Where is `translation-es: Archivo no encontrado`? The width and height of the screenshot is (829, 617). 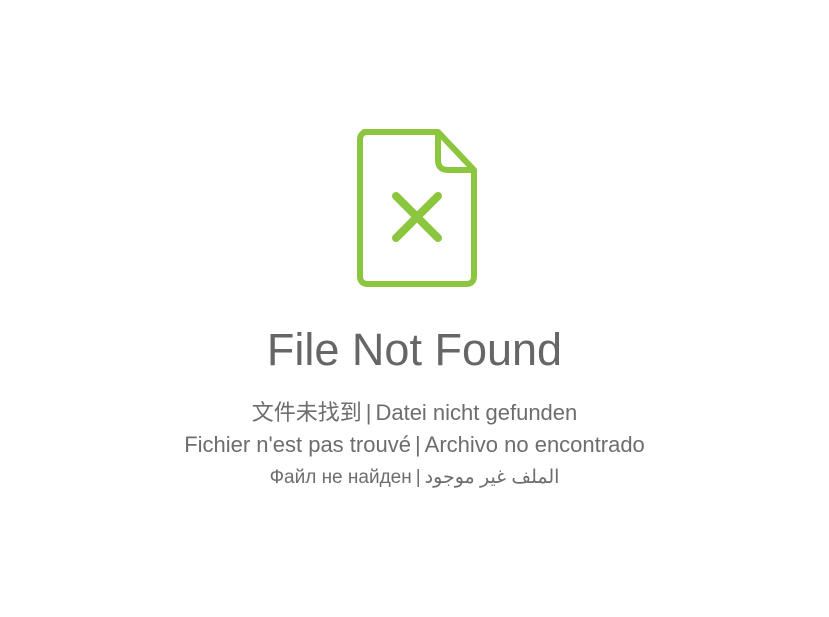
translation-es: Archivo no encontrado is located at coordinates (534, 444).